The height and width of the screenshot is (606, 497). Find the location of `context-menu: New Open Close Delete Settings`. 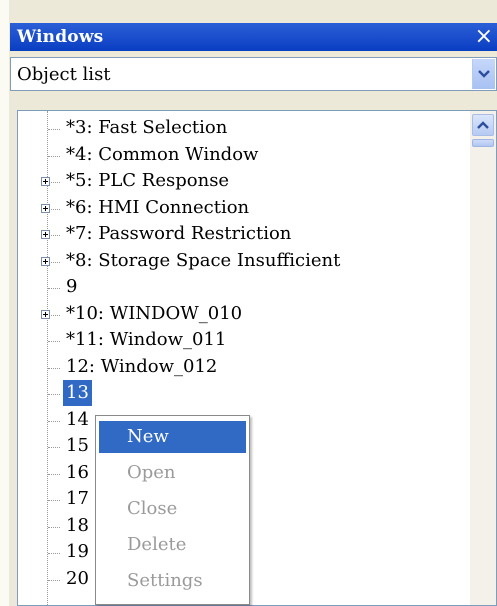

context-menu: New Open Close Delete Settings is located at coordinates (172, 510).